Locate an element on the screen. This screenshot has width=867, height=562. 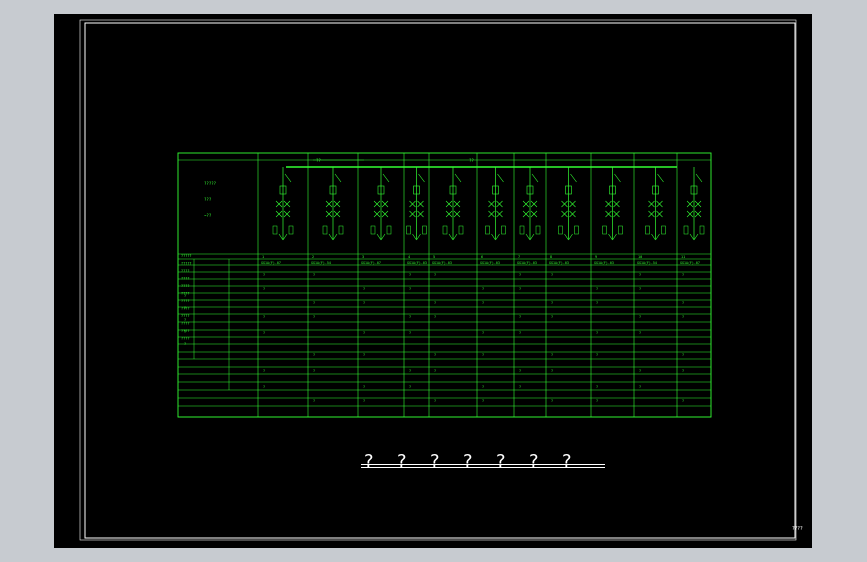
panel-number: 7 is located at coordinates (519, 257).